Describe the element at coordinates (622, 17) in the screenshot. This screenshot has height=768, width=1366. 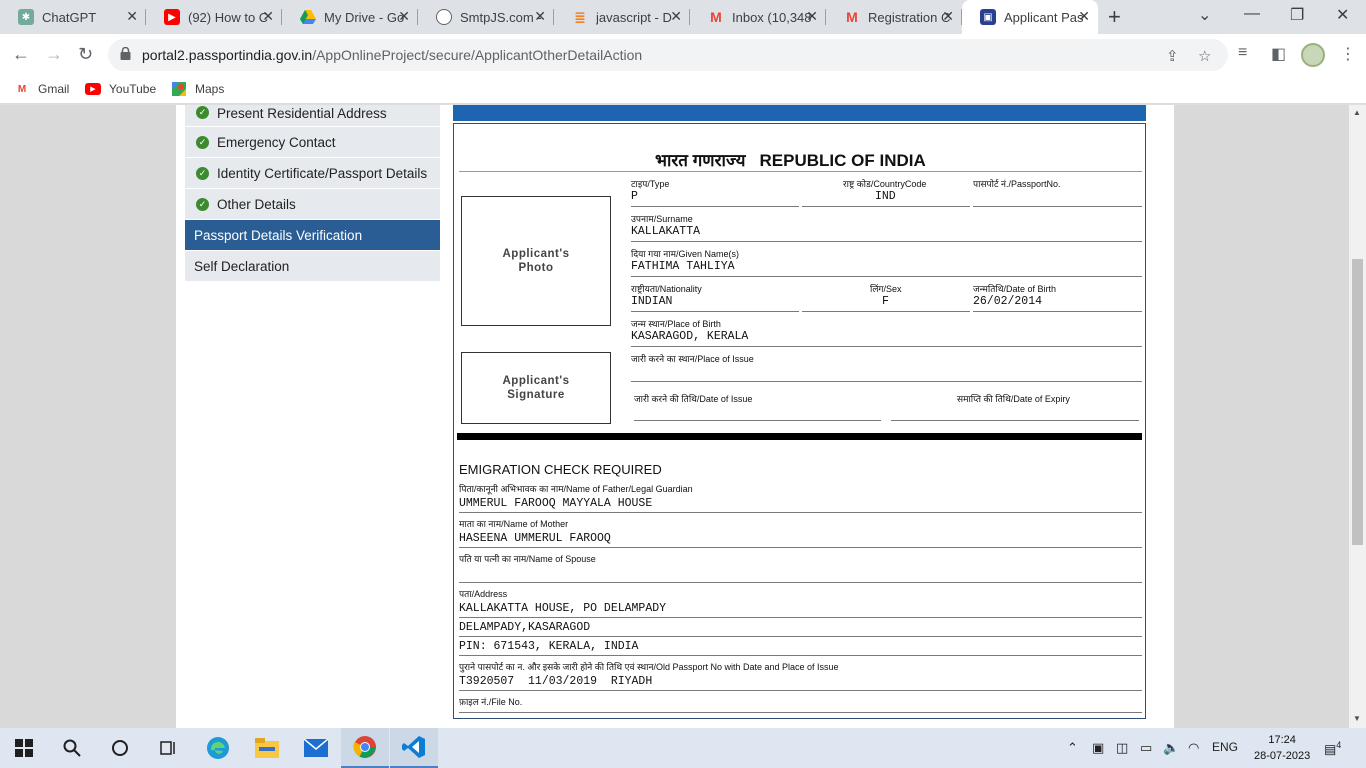
I see `tab-stackoverflow: ≣ javascript - D ✕` at that location.